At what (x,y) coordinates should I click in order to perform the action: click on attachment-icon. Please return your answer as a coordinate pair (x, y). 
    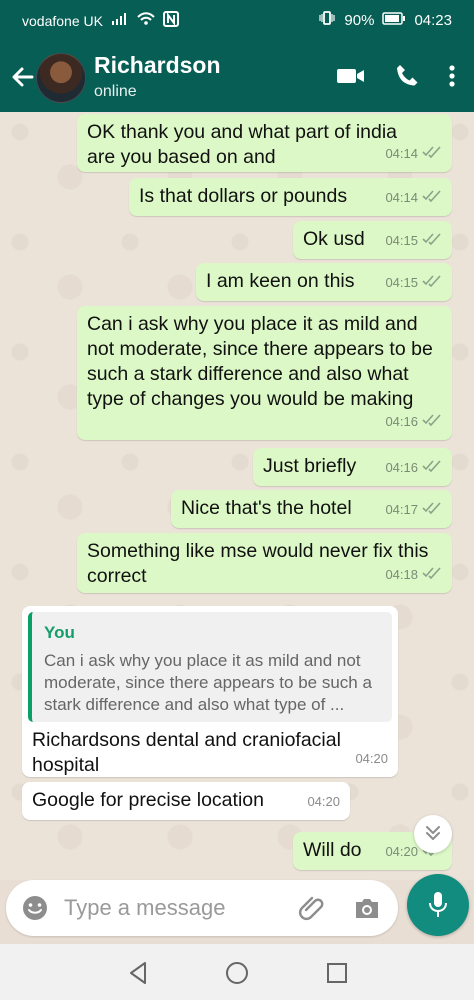
    Looking at the image, I should click on (312, 911).